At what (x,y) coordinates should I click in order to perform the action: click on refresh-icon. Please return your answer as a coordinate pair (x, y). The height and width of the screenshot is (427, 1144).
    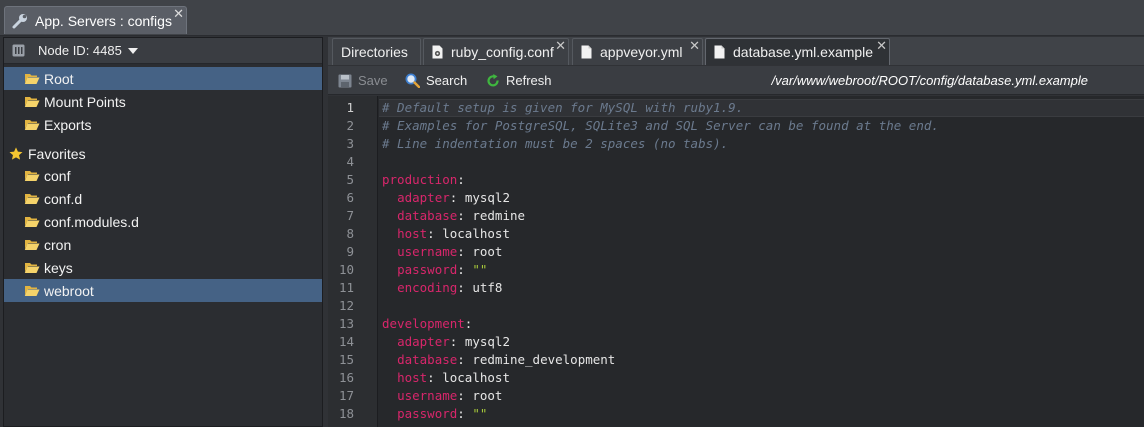
    Looking at the image, I should click on (493, 79).